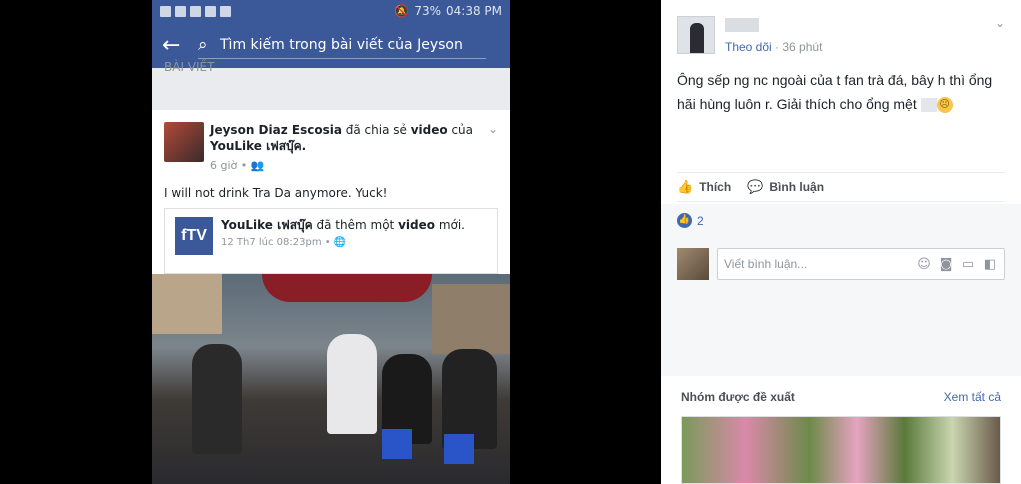 This screenshot has width=1021, height=484. Describe the element at coordinates (924, 264) in the screenshot. I see `emoji-icon: ☺` at that location.